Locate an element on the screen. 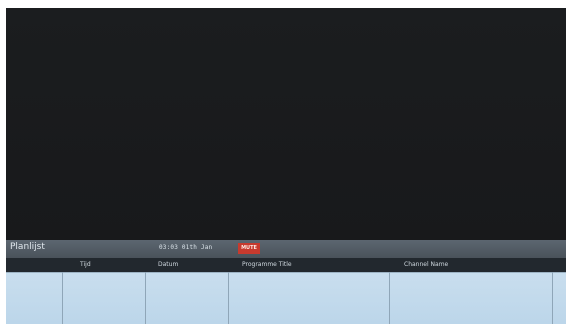 This screenshot has height=326, width=568. column-header-channel: Channel Name is located at coordinates (426, 264).